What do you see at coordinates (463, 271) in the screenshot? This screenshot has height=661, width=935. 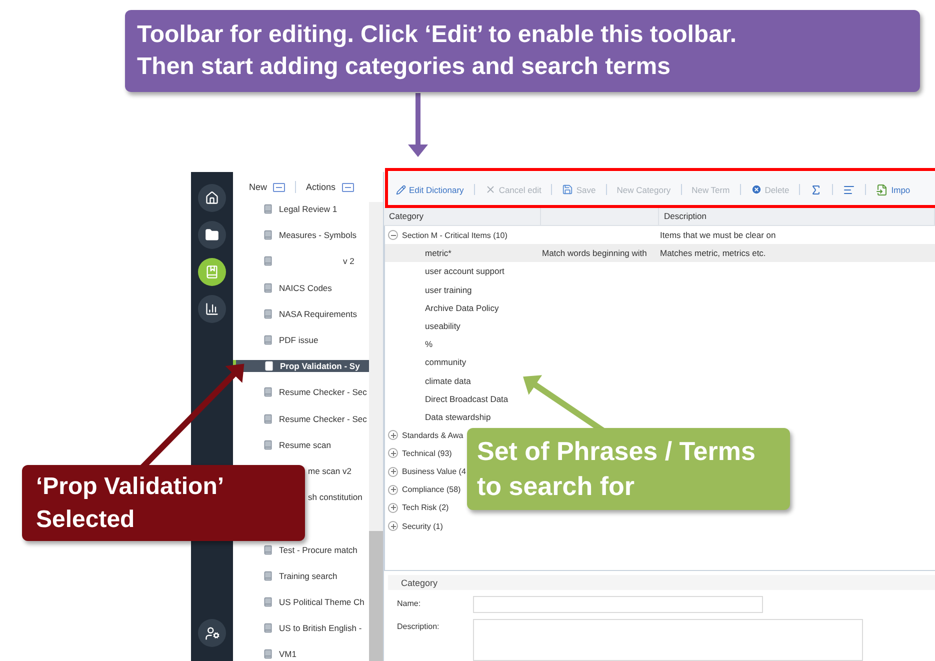 I see `term-cell: user account support` at bounding box center [463, 271].